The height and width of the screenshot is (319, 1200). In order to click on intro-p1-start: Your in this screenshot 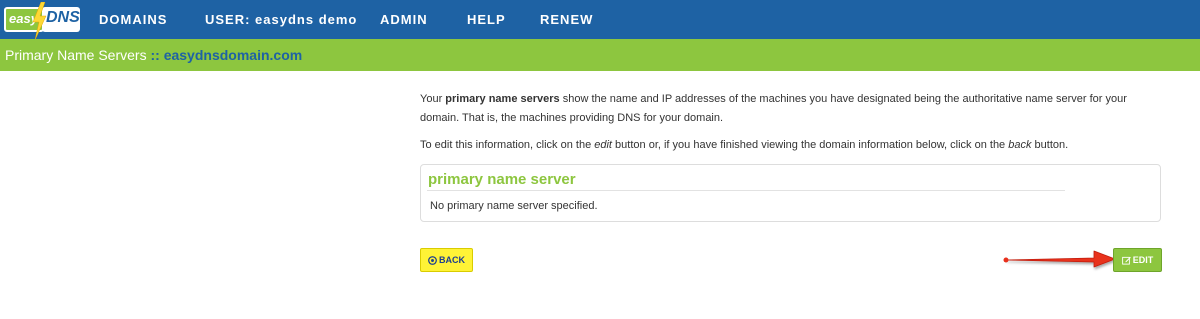, I will do `click(433, 99)`.